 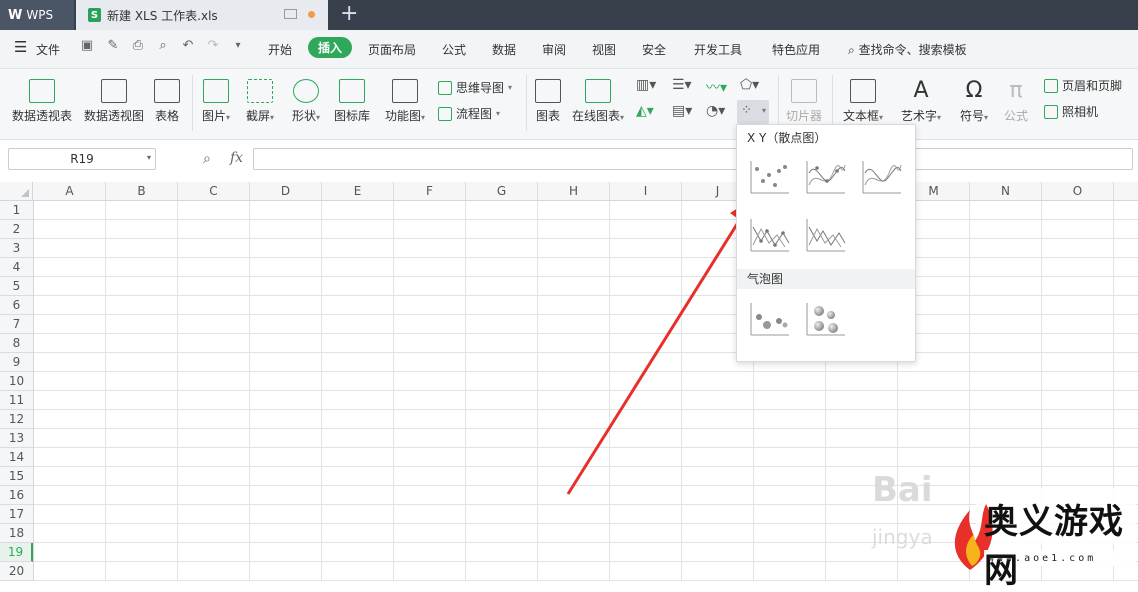 What do you see at coordinates (902, 537) in the screenshot?
I see `jingyan-watermark: jingya` at bounding box center [902, 537].